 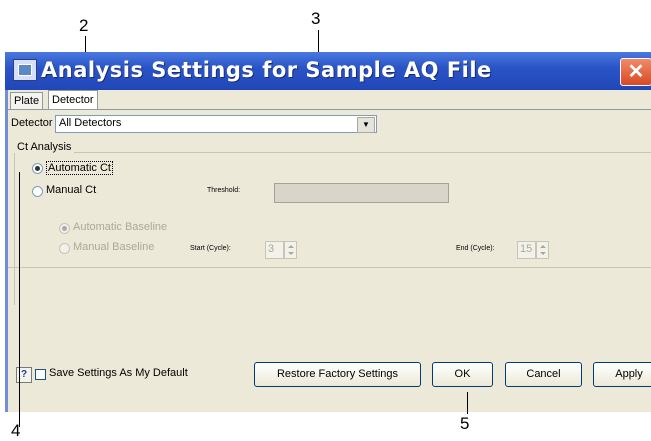 I want to click on callout-5-leader, so click(x=467, y=403).